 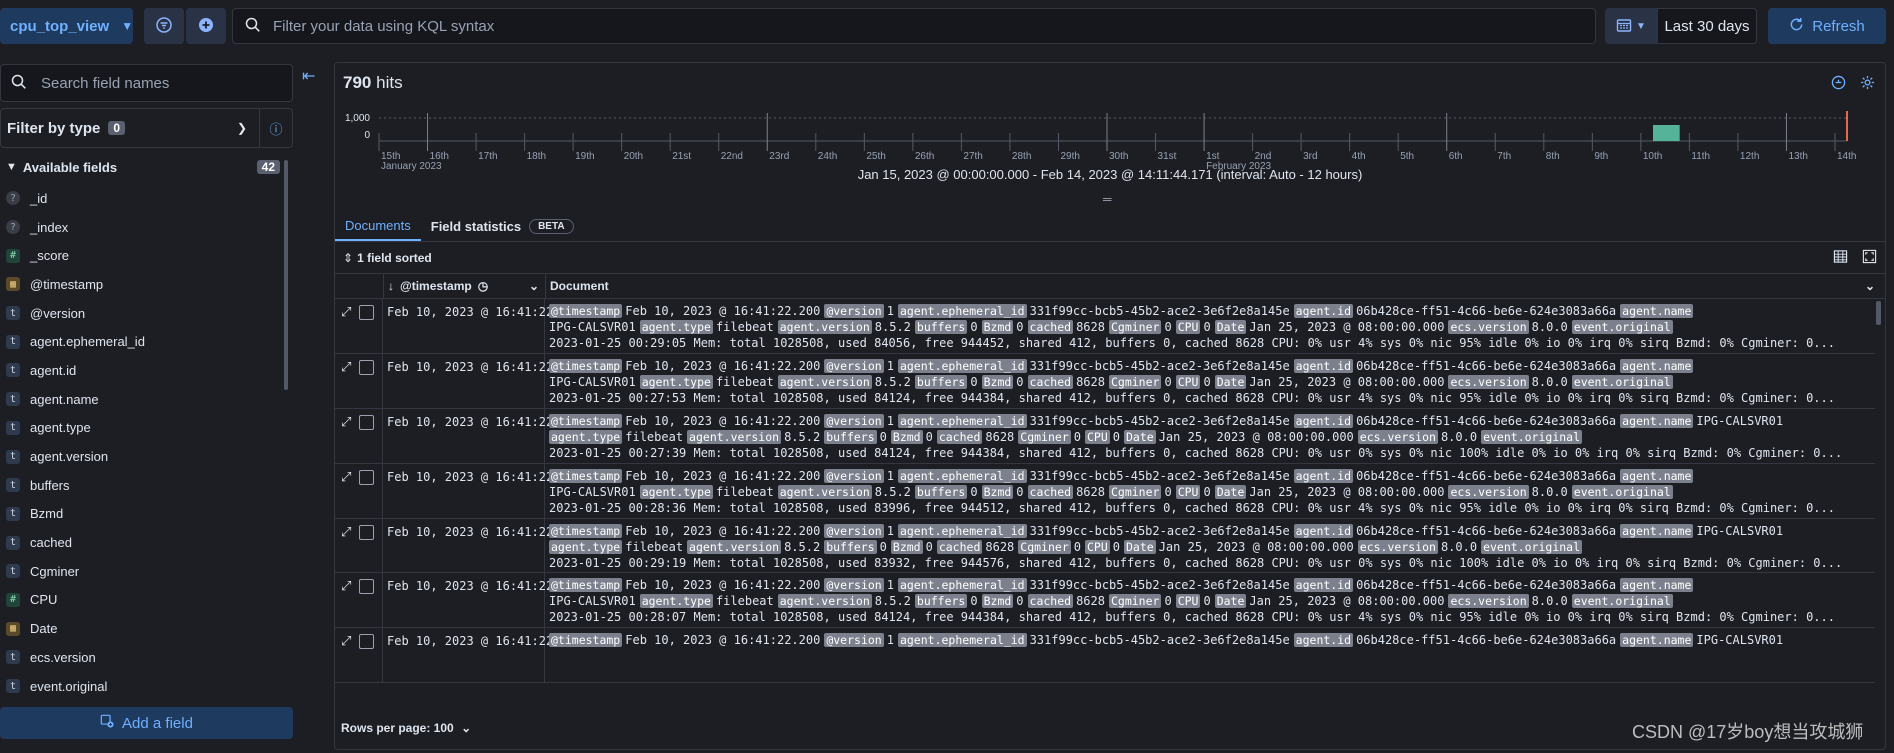 What do you see at coordinates (465, 286) in the screenshot?
I see `timestamp-column-header: ↓ @timestamp ◷ ⌄` at bounding box center [465, 286].